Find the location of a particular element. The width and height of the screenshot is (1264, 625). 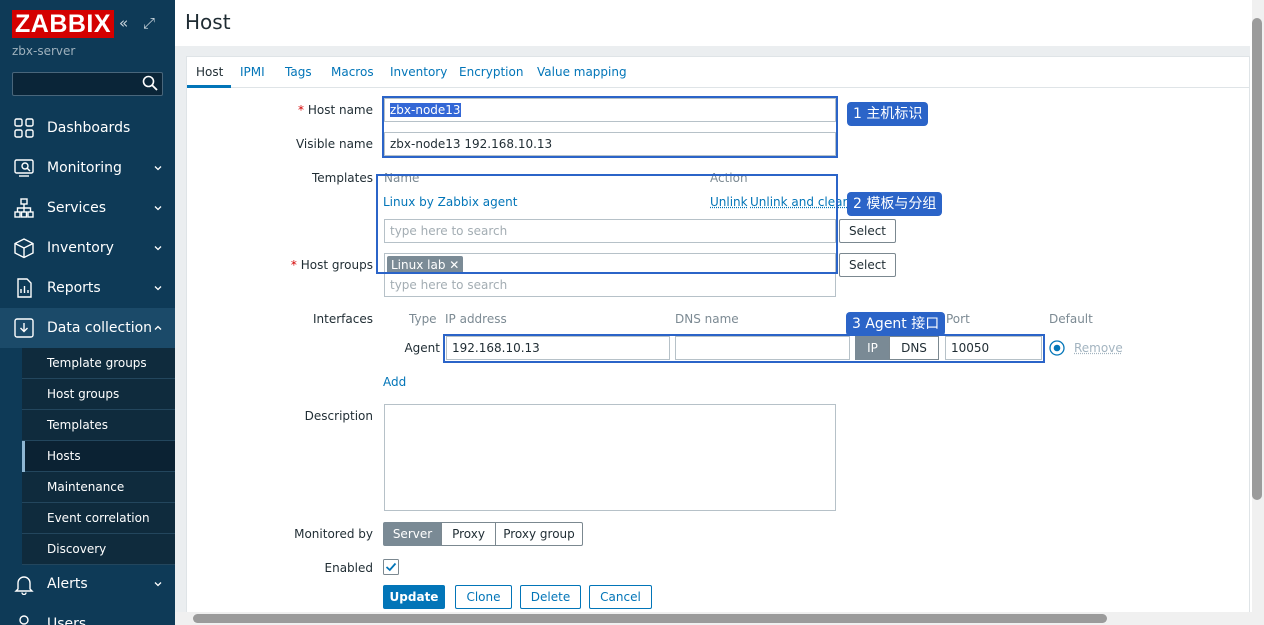

visible-name-label: Visible name is located at coordinates (334, 144).